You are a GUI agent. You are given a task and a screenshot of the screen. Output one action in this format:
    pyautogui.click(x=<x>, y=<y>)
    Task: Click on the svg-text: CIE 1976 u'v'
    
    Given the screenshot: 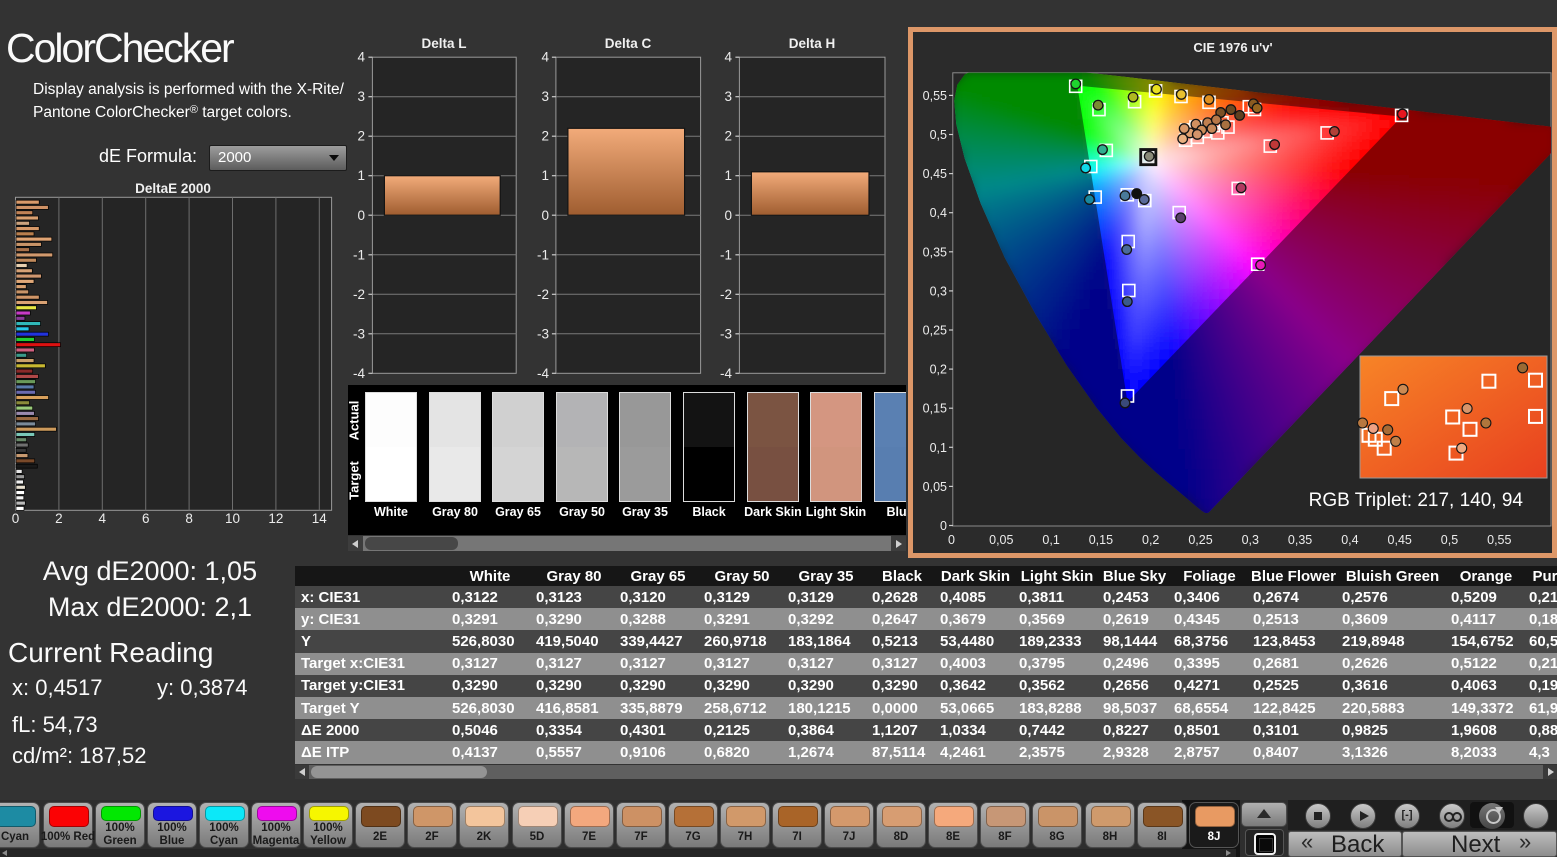 What is the action you would take?
    pyautogui.click(x=1232, y=47)
    